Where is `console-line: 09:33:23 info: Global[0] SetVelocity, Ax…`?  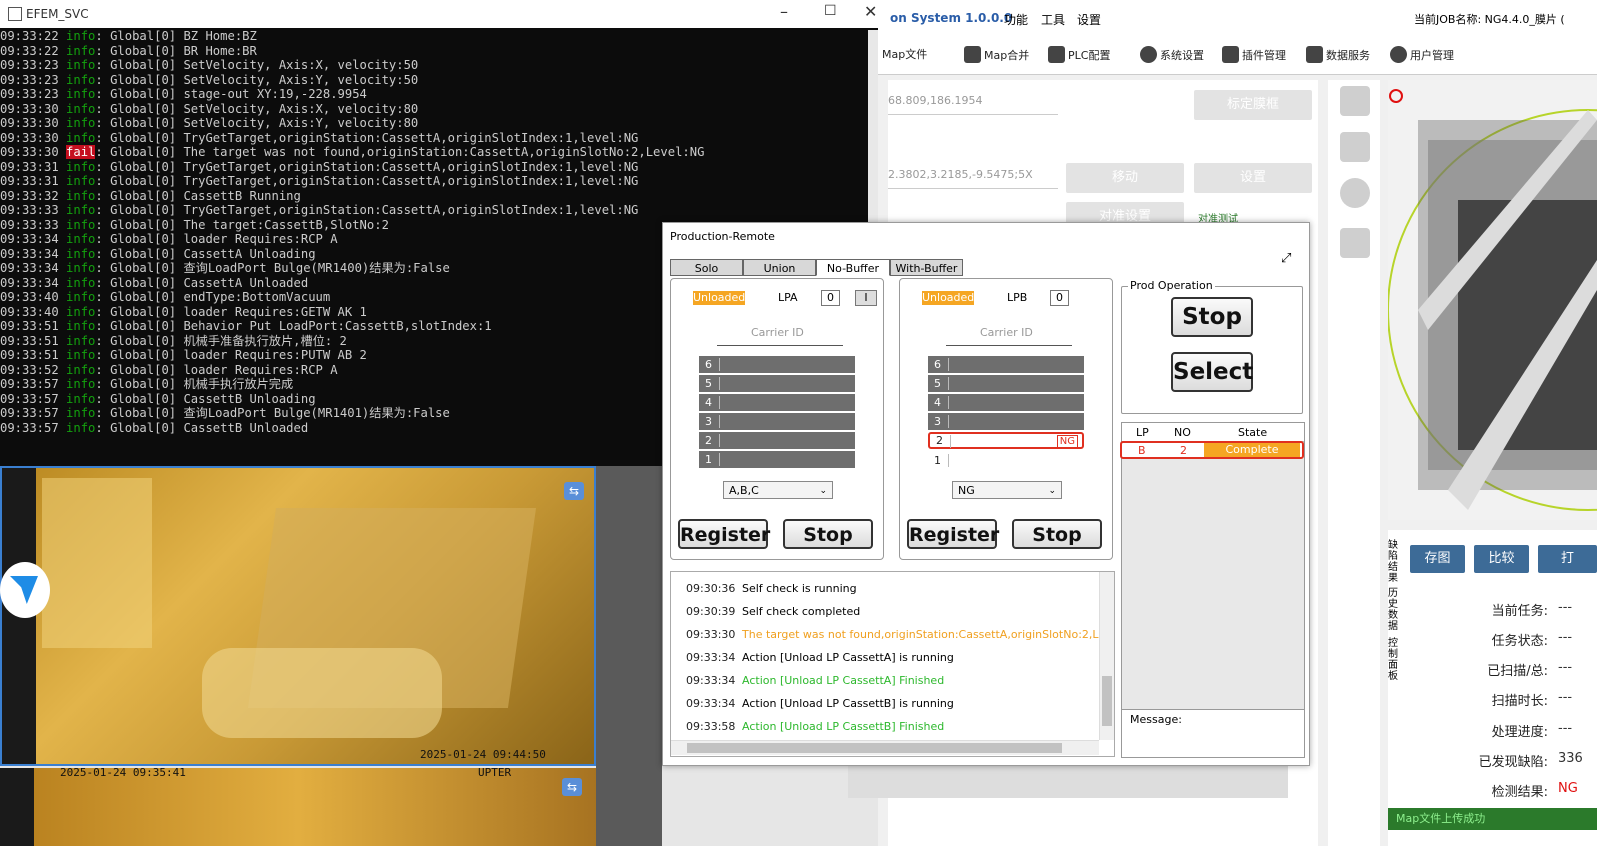 console-line: 09:33:23 info: Global[0] SetVelocity, Ax… is located at coordinates (439, 65).